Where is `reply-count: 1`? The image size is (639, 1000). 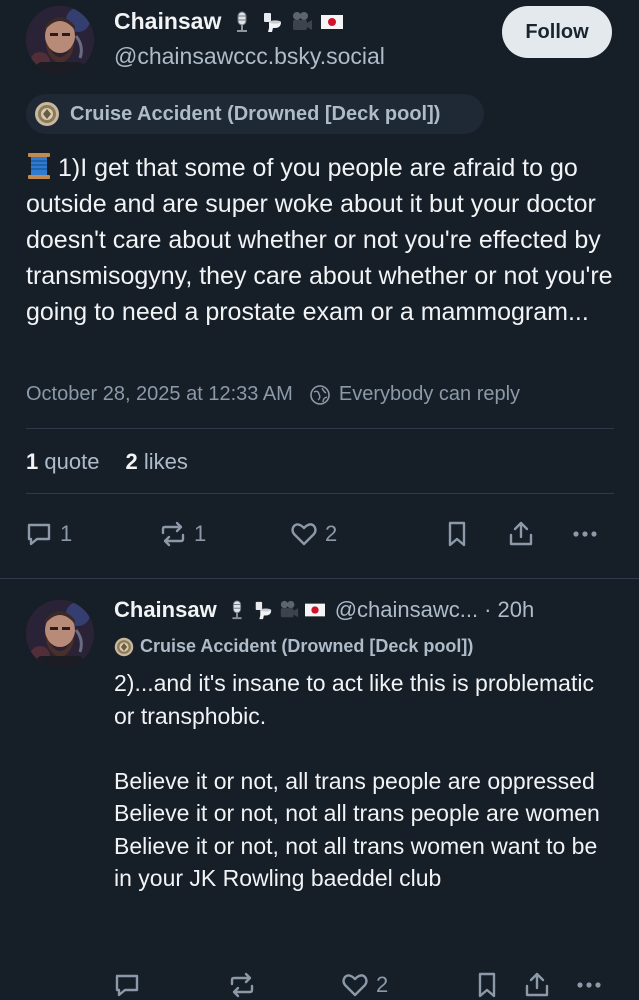 reply-count: 1 is located at coordinates (66, 533).